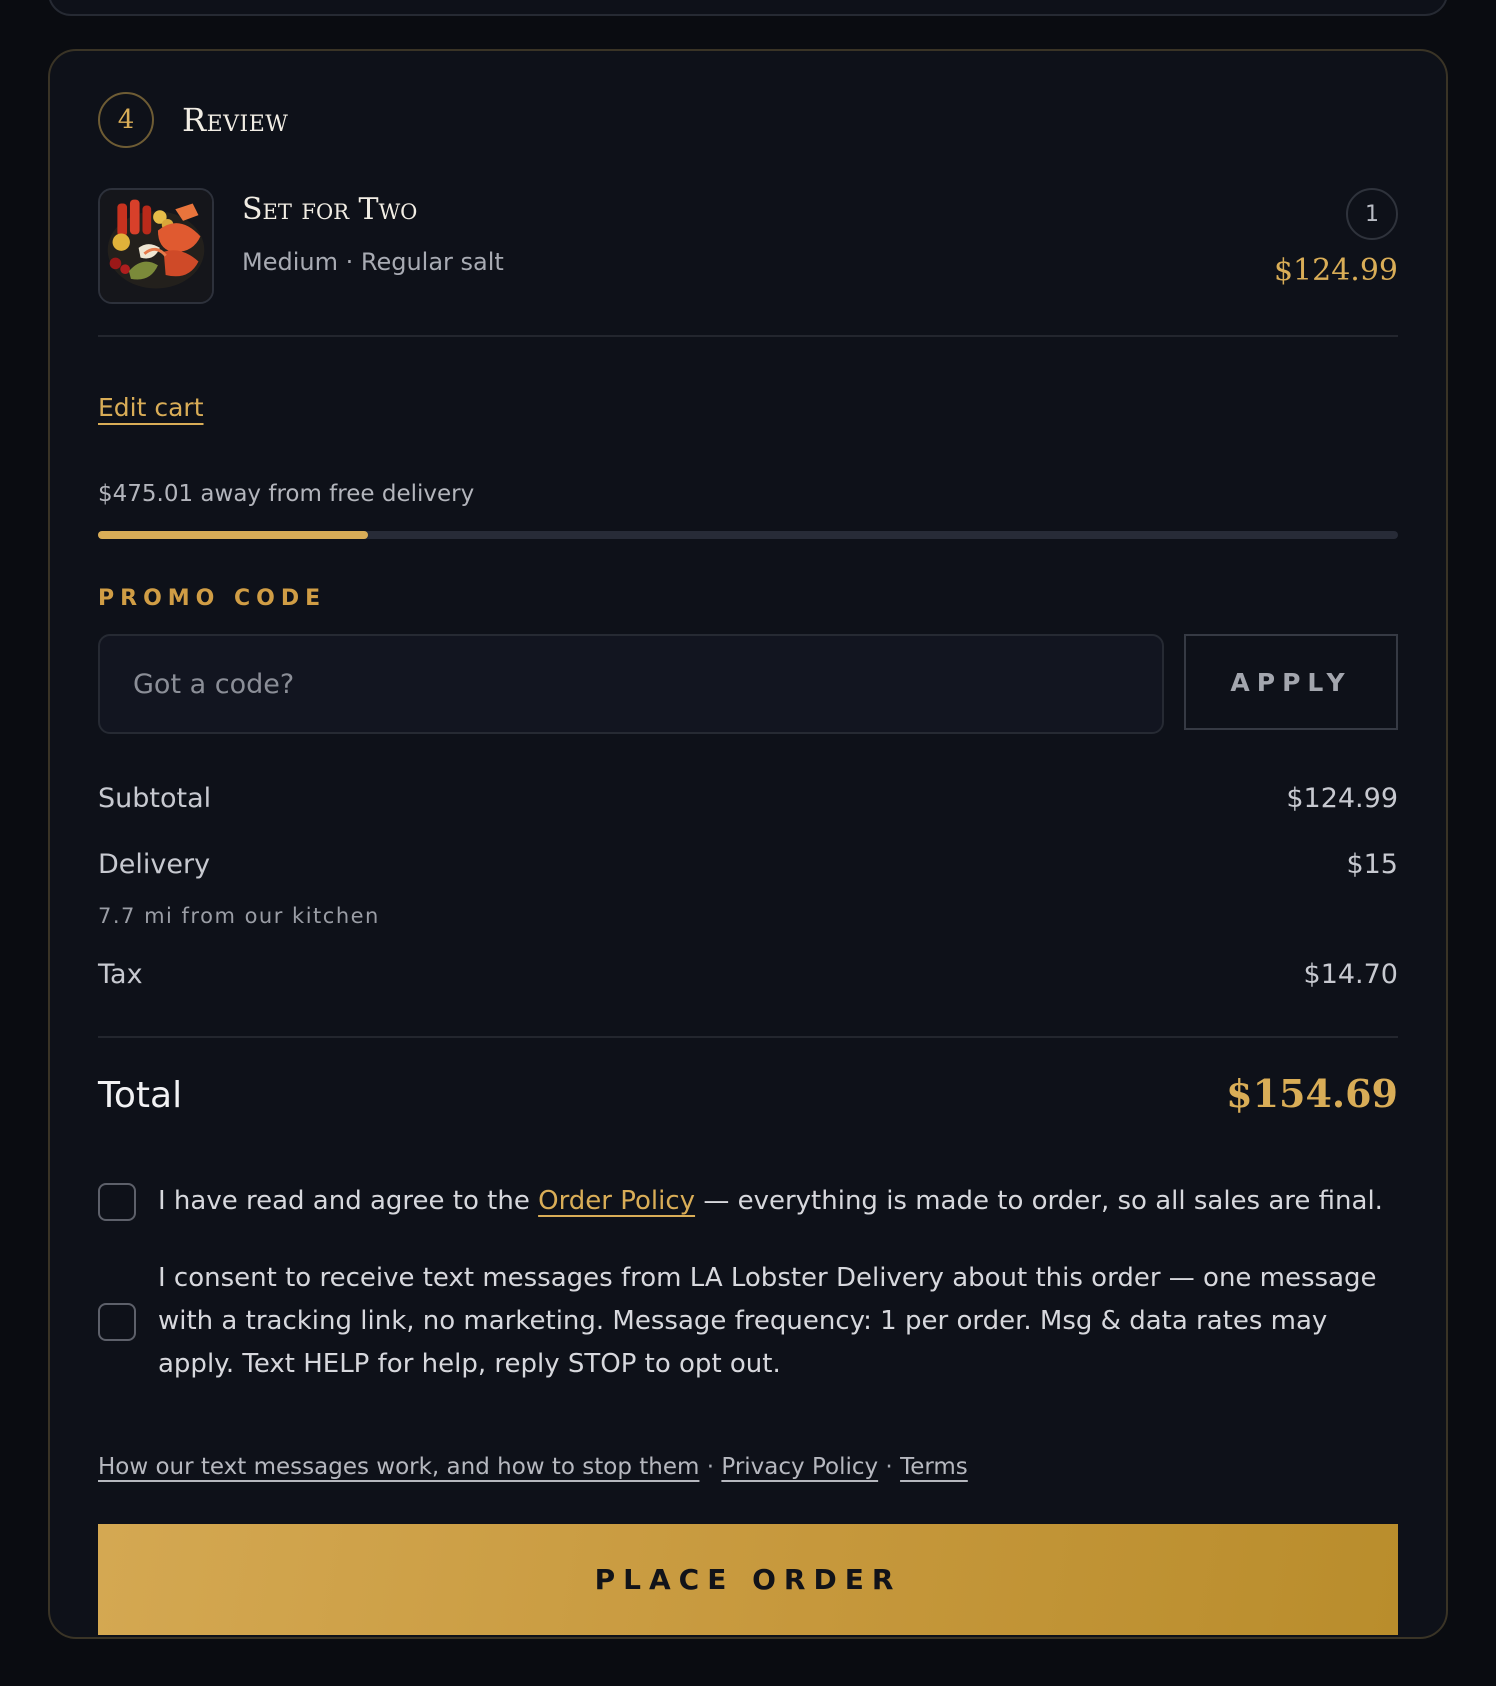 Image resolution: width=1496 pixels, height=1686 pixels. Describe the element at coordinates (212, 598) in the screenshot. I see `promo-code-label: PROMO CODE` at that location.